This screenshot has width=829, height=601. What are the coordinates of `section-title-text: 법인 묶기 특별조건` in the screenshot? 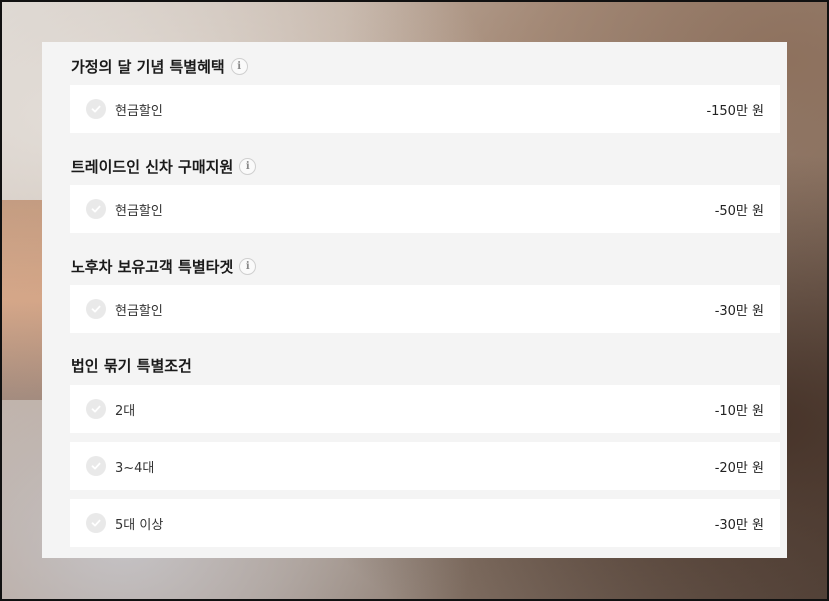 It's located at (131, 365).